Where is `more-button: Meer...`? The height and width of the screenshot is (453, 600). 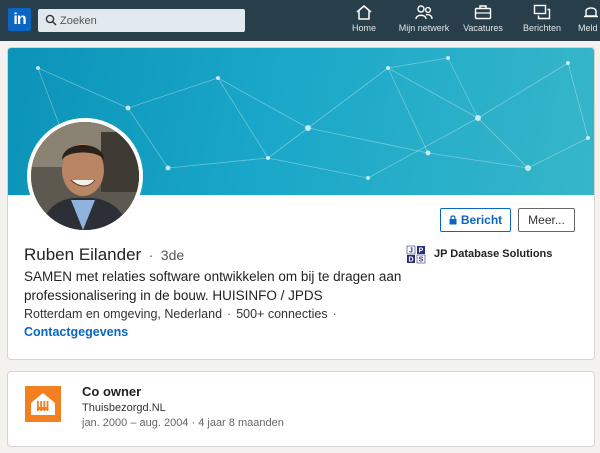
more-button: Meer... is located at coordinates (546, 220).